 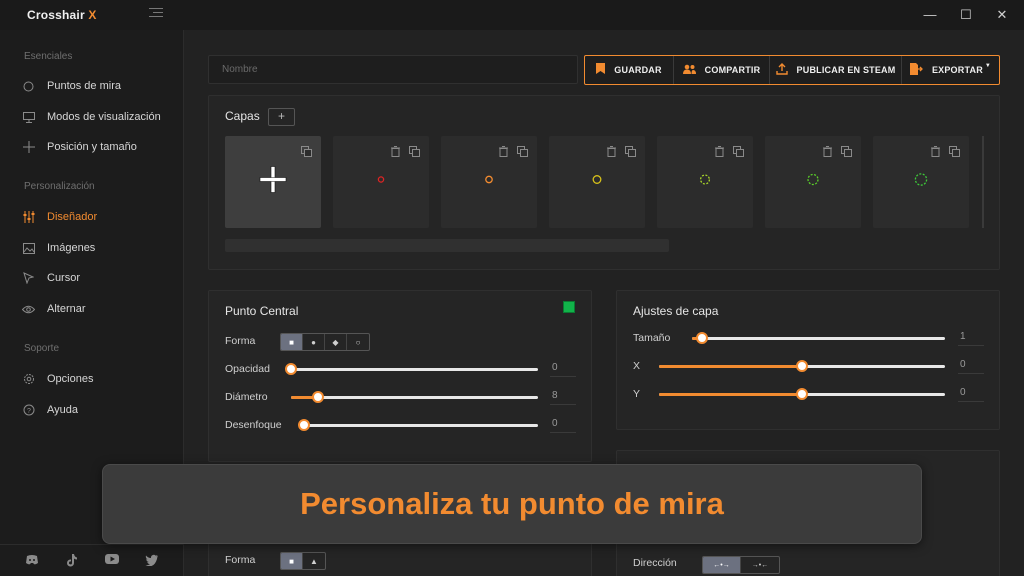 I want to click on diameter-slider, so click(x=414, y=397).